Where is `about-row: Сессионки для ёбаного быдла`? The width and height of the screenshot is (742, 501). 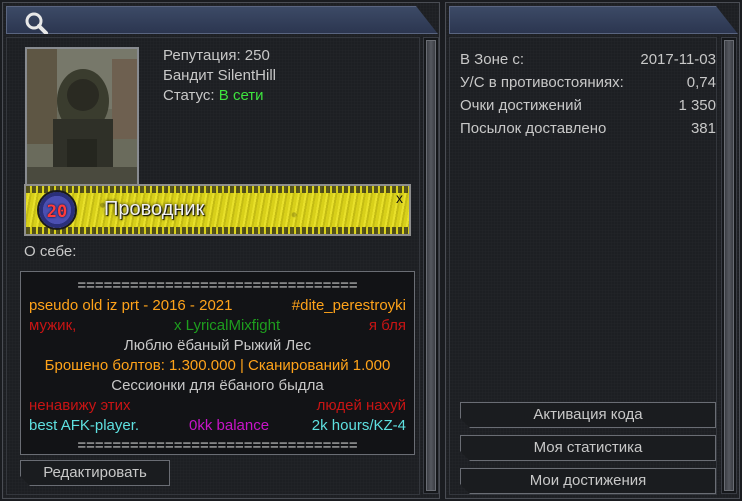 about-row: Сессионки для ёбаного быдла is located at coordinates (217, 386).